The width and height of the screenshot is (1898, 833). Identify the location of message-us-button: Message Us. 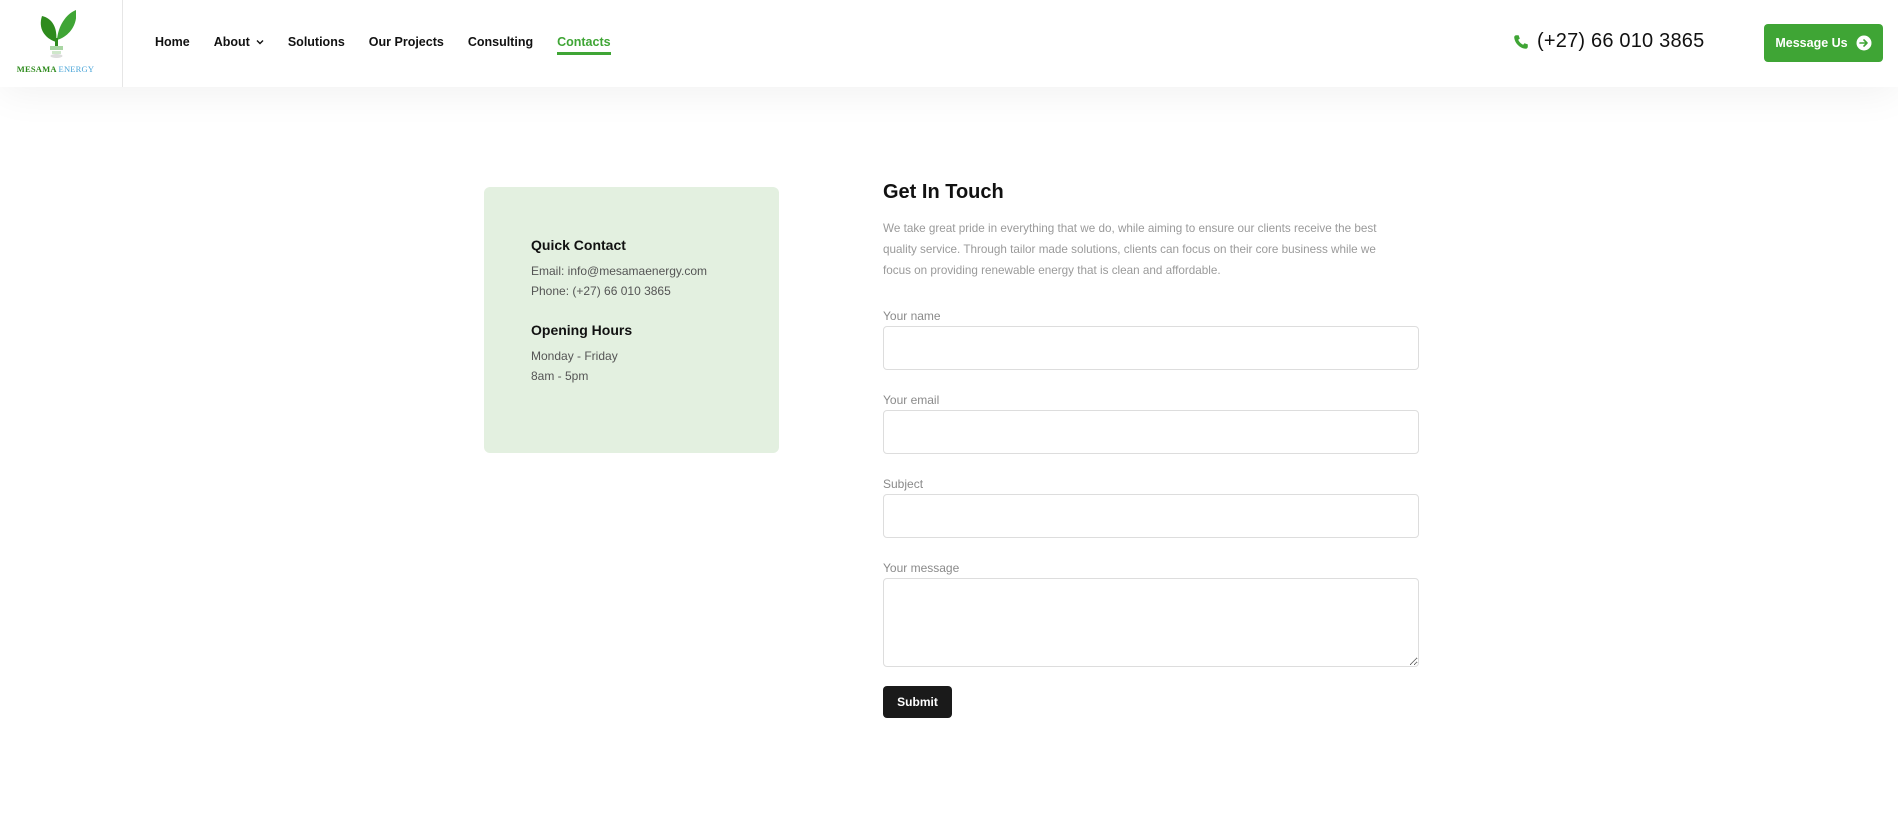
(1823, 43).